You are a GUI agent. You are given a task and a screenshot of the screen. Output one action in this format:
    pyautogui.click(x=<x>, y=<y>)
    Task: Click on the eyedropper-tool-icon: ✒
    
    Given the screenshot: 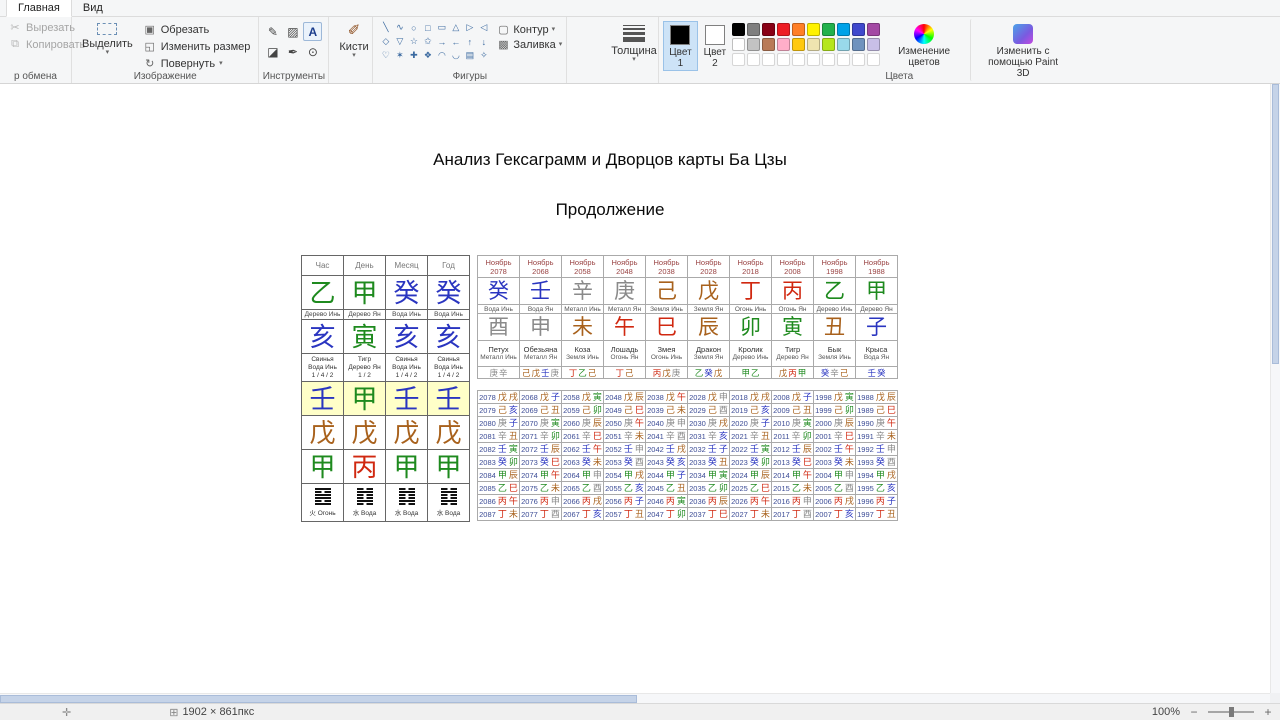 What is the action you would take?
    pyautogui.click(x=292, y=51)
    